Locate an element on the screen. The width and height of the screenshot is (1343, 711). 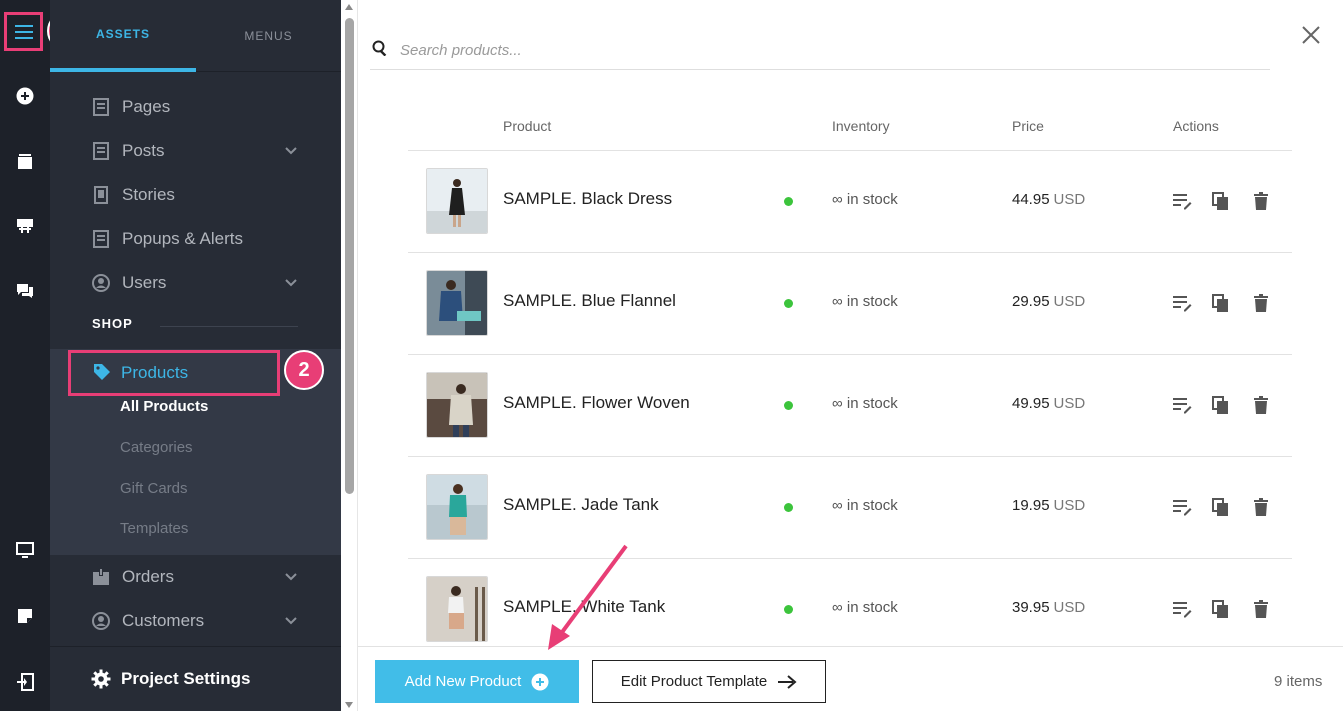
product-name: SAMPLE. Jade Tank is located at coordinates (581, 505).